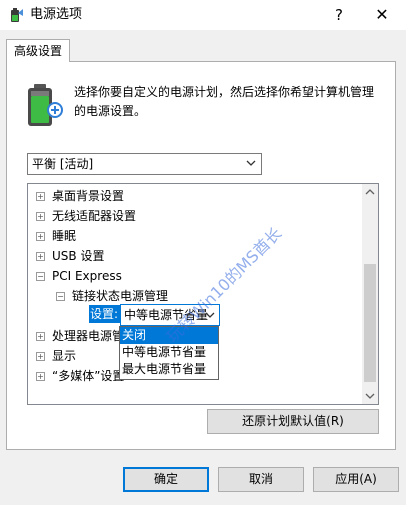 Image resolution: width=406 pixels, height=505 pixels. Describe the element at coordinates (88, 336) in the screenshot. I see `tree-item-label: 处理器电源管` at that location.